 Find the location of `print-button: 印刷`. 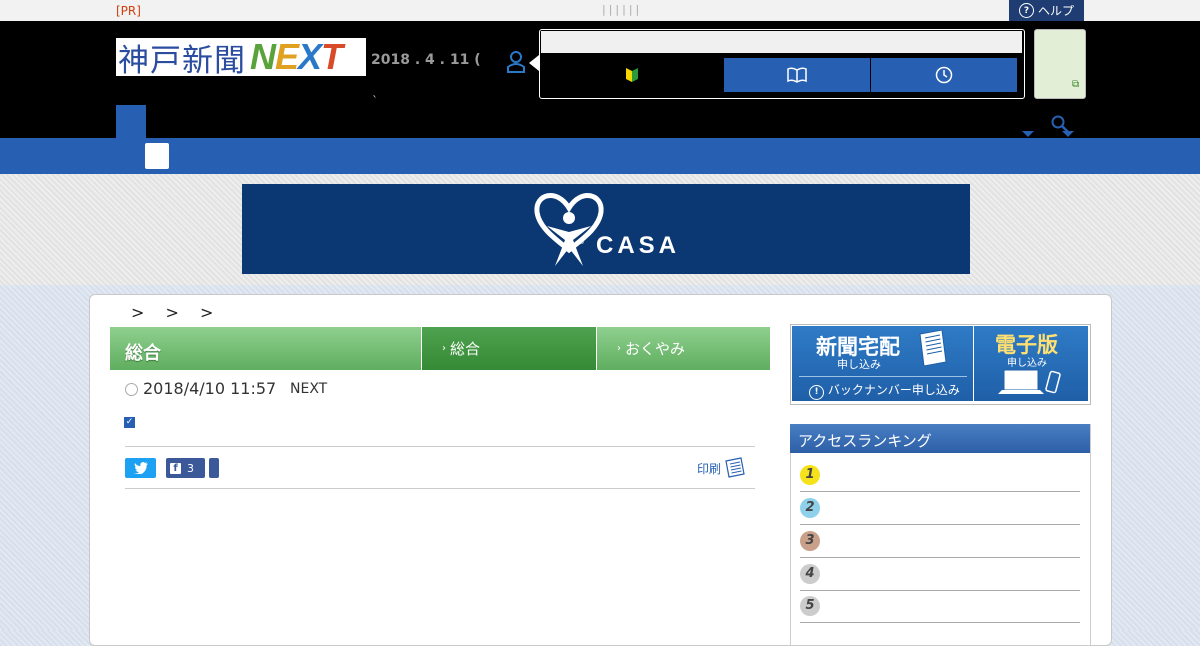

print-button: 印刷 is located at coordinates (709, 468).